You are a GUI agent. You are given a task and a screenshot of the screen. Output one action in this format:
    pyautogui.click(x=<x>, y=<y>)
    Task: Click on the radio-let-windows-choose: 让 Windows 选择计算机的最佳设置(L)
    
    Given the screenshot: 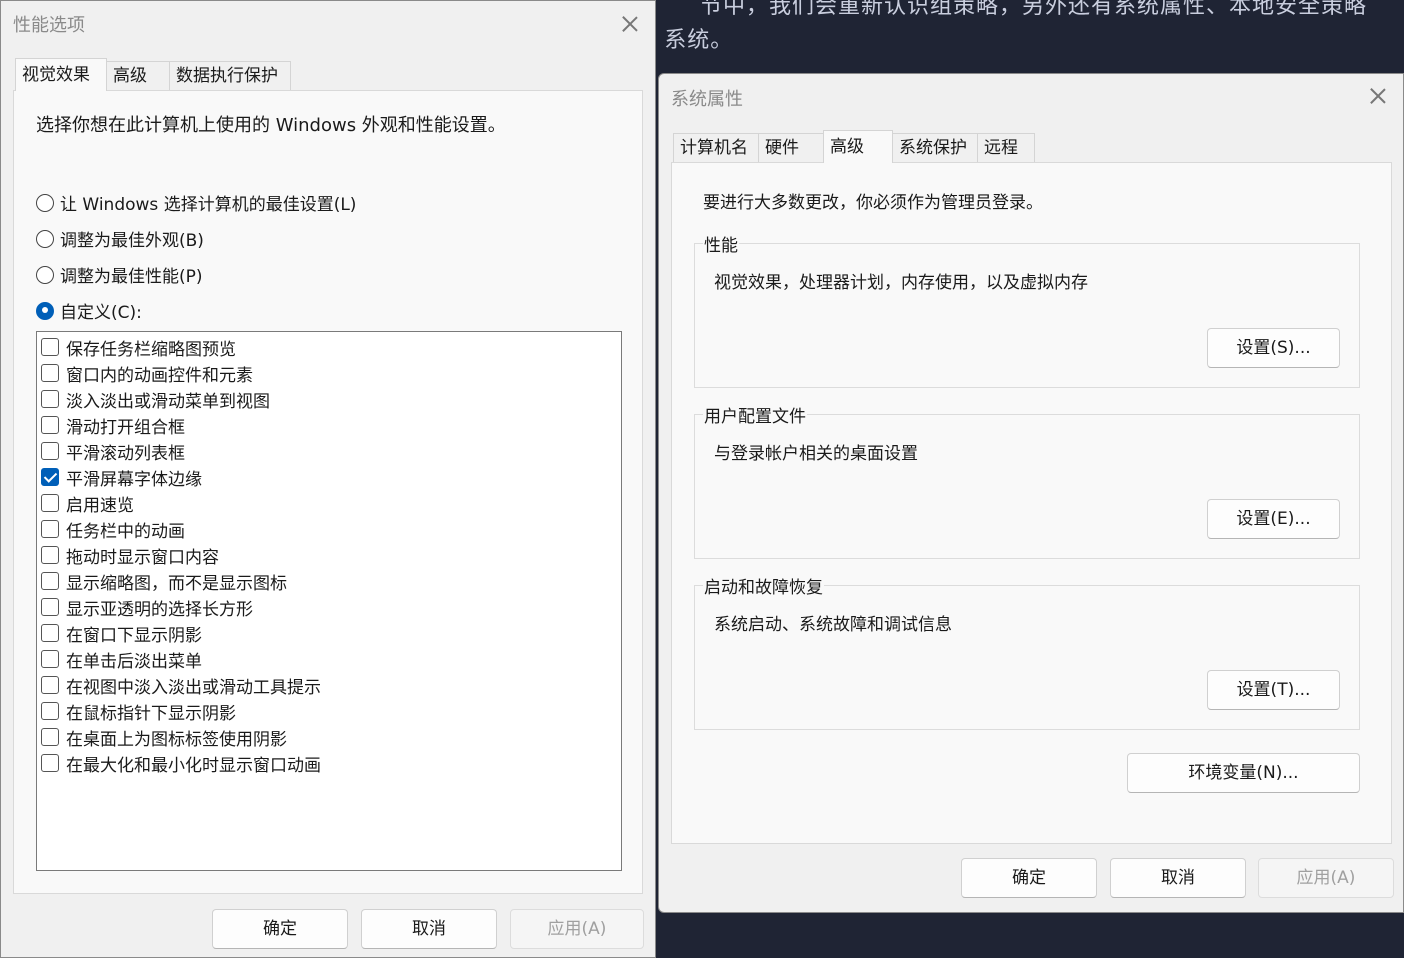 What is the action you would take?
    pyautogui.click(x=196, y=202)
    